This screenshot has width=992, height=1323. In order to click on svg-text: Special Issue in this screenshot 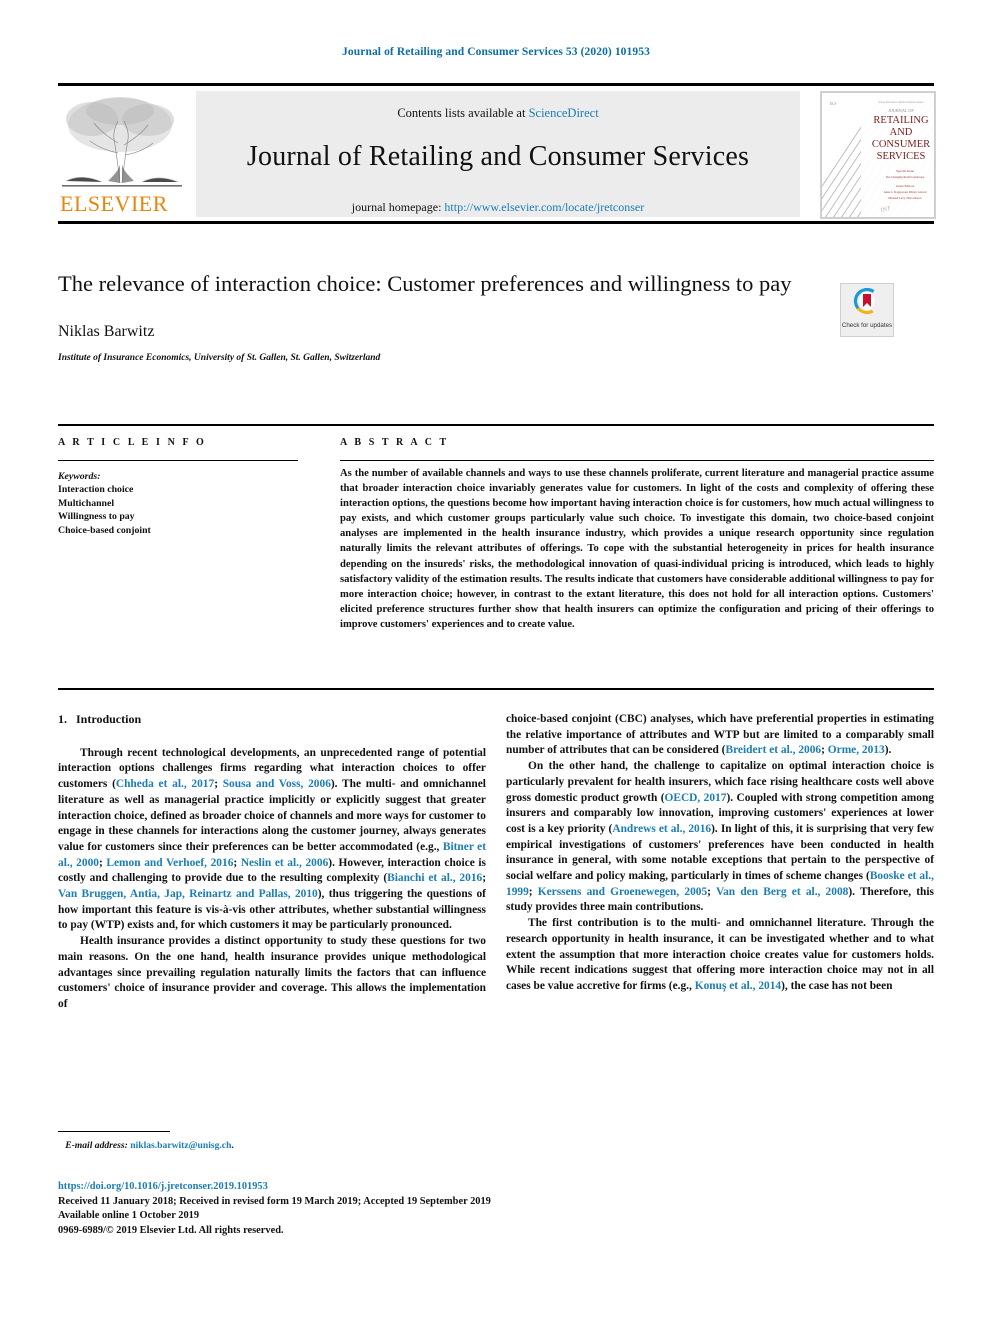, I will do `click(905, 171)`.